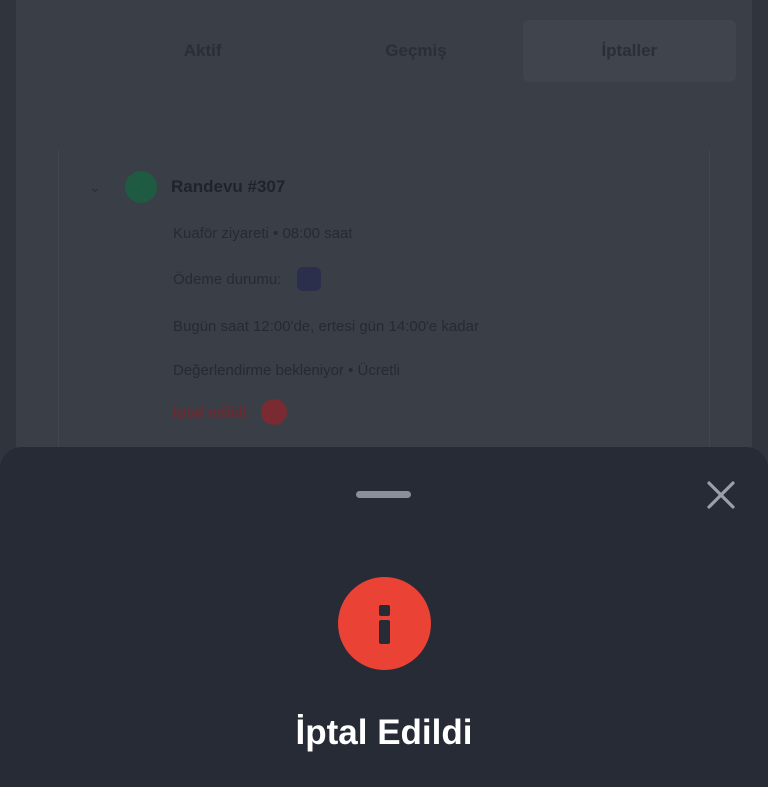  I want to click on appointment-title: Randevu #307, so click(228, 186).